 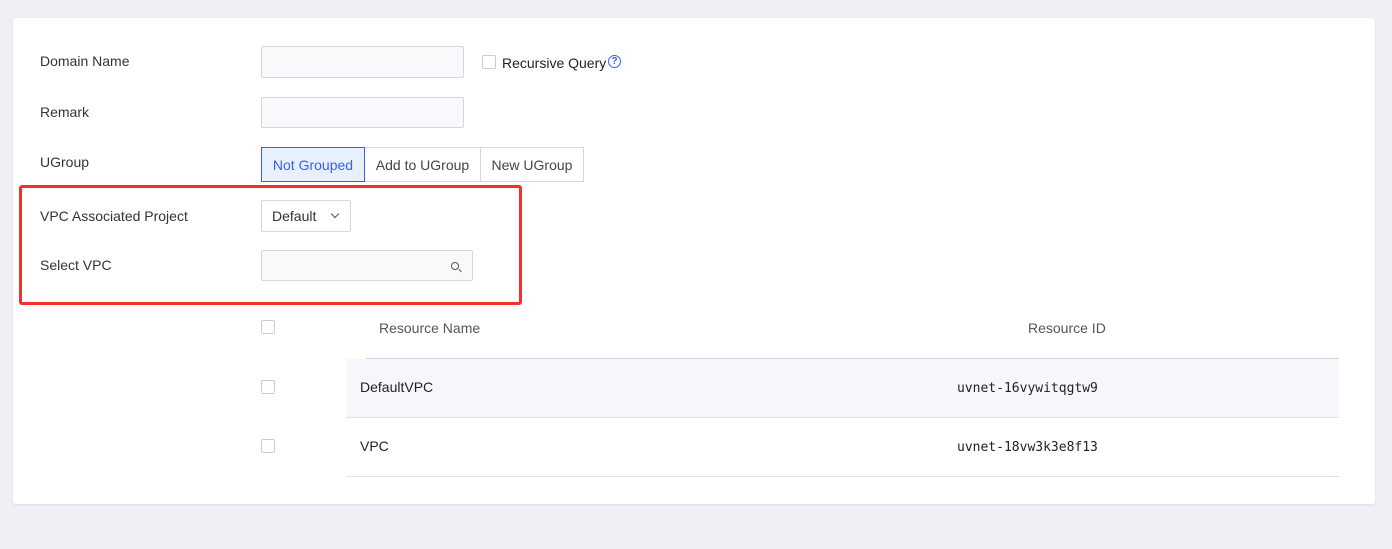 What do you see at coordinates (422, 164) in the screenshot?
I see `ugroup-option-add-to-ugroup: Add to UGroup` at bounding box center [422, 164].